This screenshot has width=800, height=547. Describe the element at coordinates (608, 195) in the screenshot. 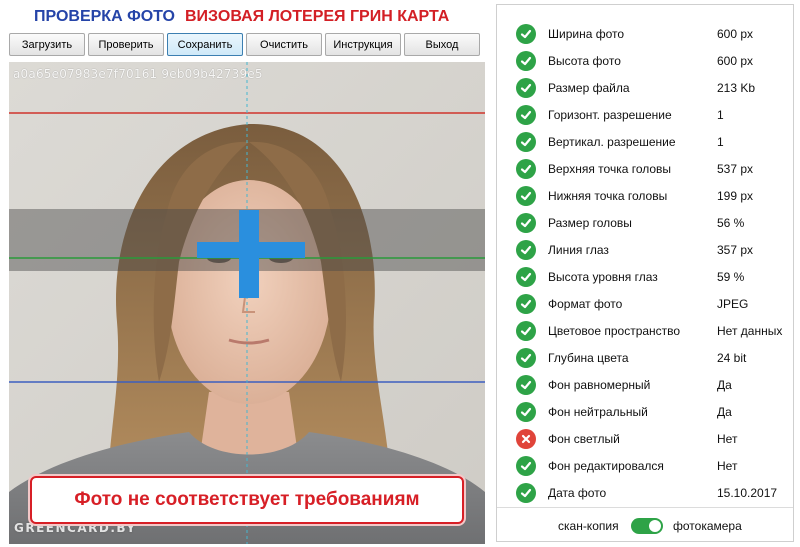

I see `check-label: Нижняя точка головы` at that location.